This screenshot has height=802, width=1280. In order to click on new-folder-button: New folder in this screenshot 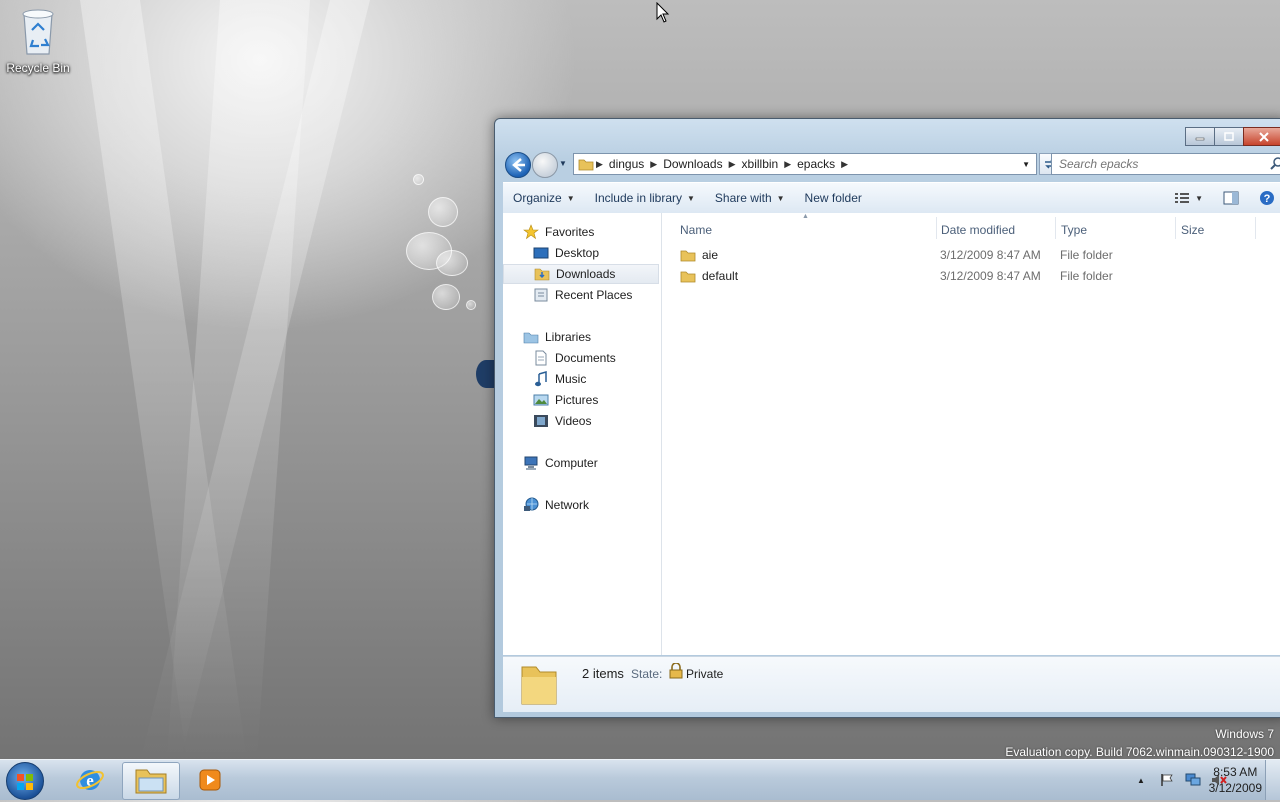, I will do `click(833, 198)`.